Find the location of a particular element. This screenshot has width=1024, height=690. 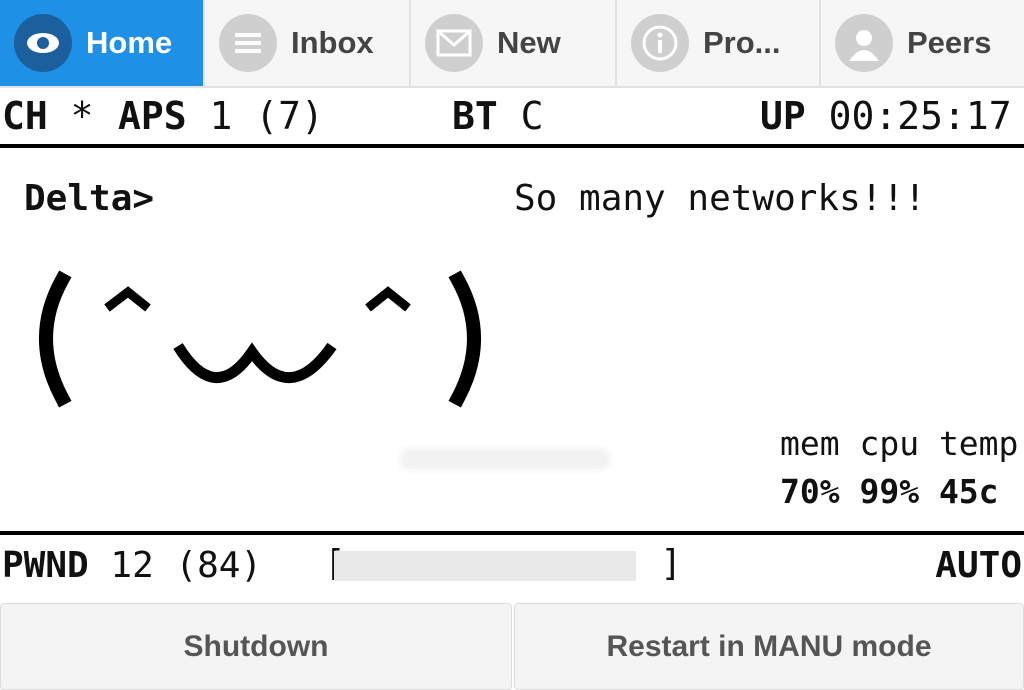

bt-status: BT C is located at coordinates (498, 116).